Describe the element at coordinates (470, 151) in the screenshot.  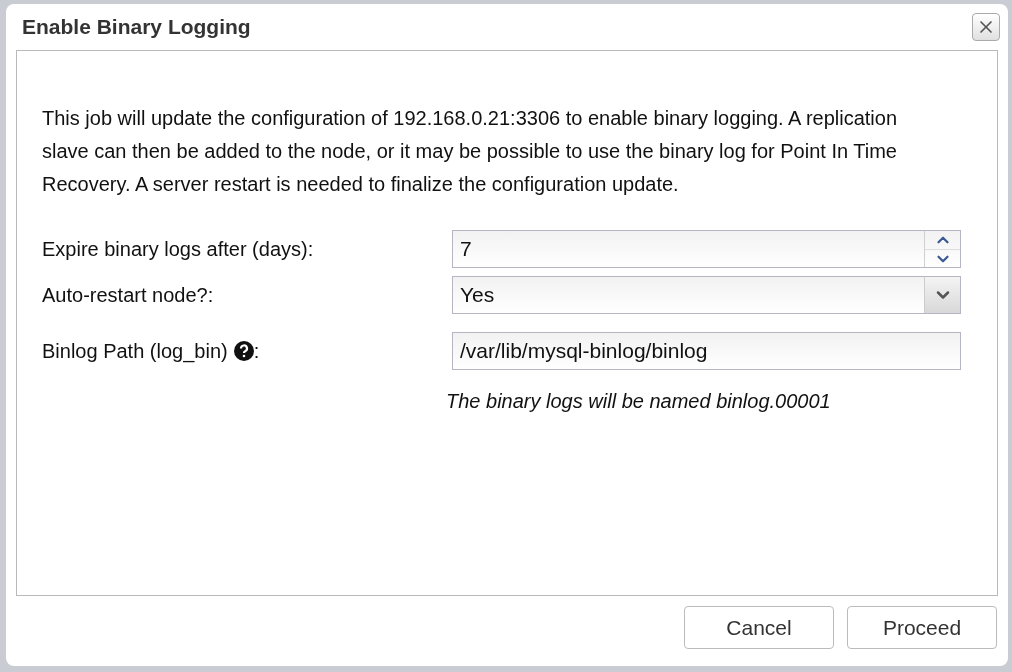
I see `description-text: This job will update the configuration of 192.168.0.21:3306 to enable binary logging. A replication slave can then be added to the node, or it may be possible to use the binary log for Point In Time Recovery. A server restart is needed to finalize the configuration update.` at that location.